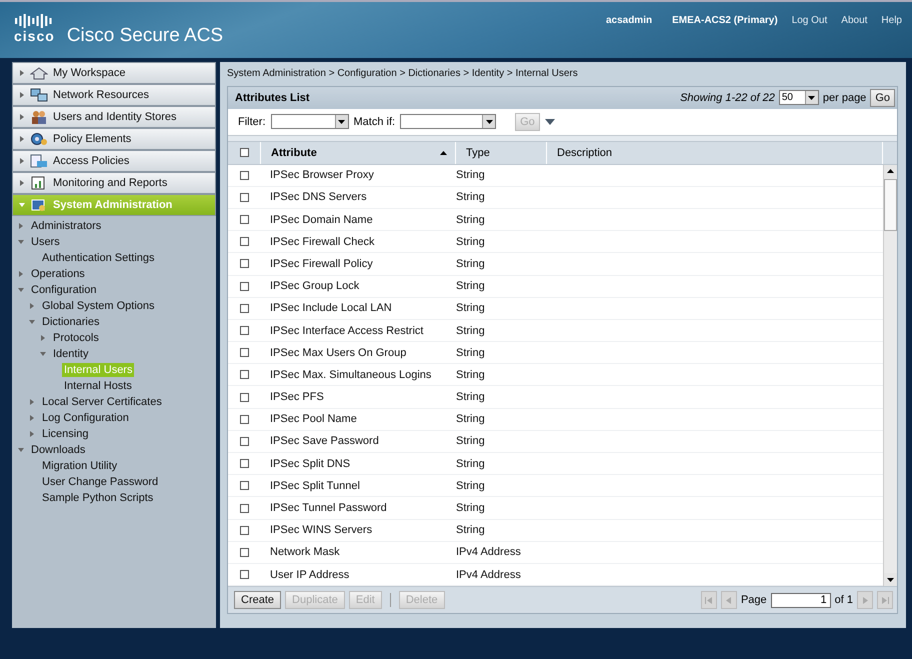 Image resolution: width=912 pixels, height=659 pixels. What do you see at coordinates (258, 600) in the screenshot?
I see `action-button: Create` at bounding box center [258, 600].